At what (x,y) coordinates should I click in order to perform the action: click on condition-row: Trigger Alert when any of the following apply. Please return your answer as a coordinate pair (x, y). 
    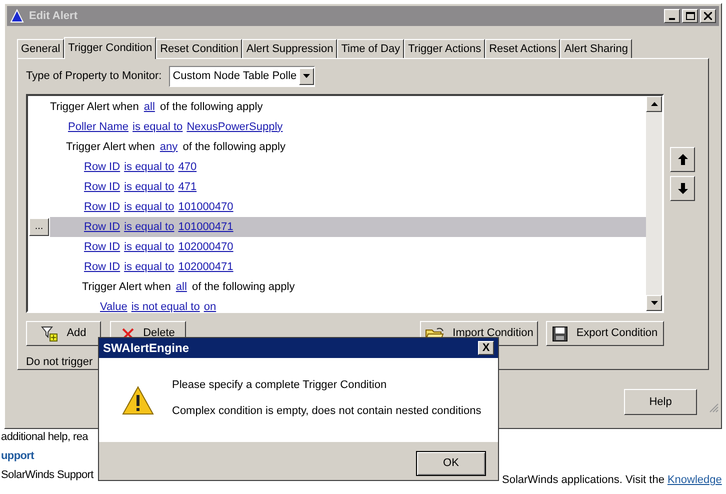
    Looking at the image, I should click on (348, 147).